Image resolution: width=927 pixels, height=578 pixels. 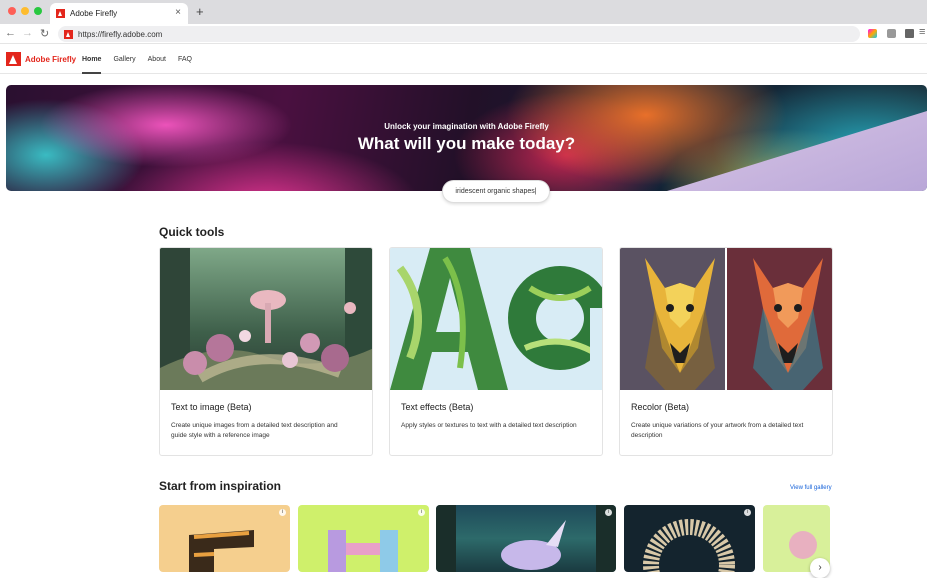 I want to click on site-favicon-icon, so click(x=68, y=34).